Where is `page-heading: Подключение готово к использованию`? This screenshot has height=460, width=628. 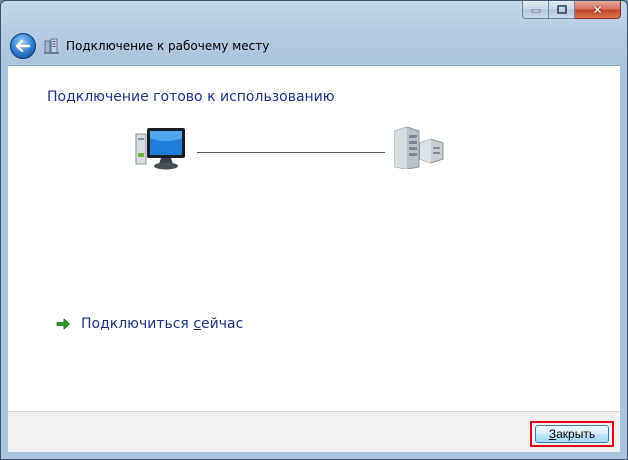
page-heading: Подключение готово к использованию is located at coordinates (191, 97).